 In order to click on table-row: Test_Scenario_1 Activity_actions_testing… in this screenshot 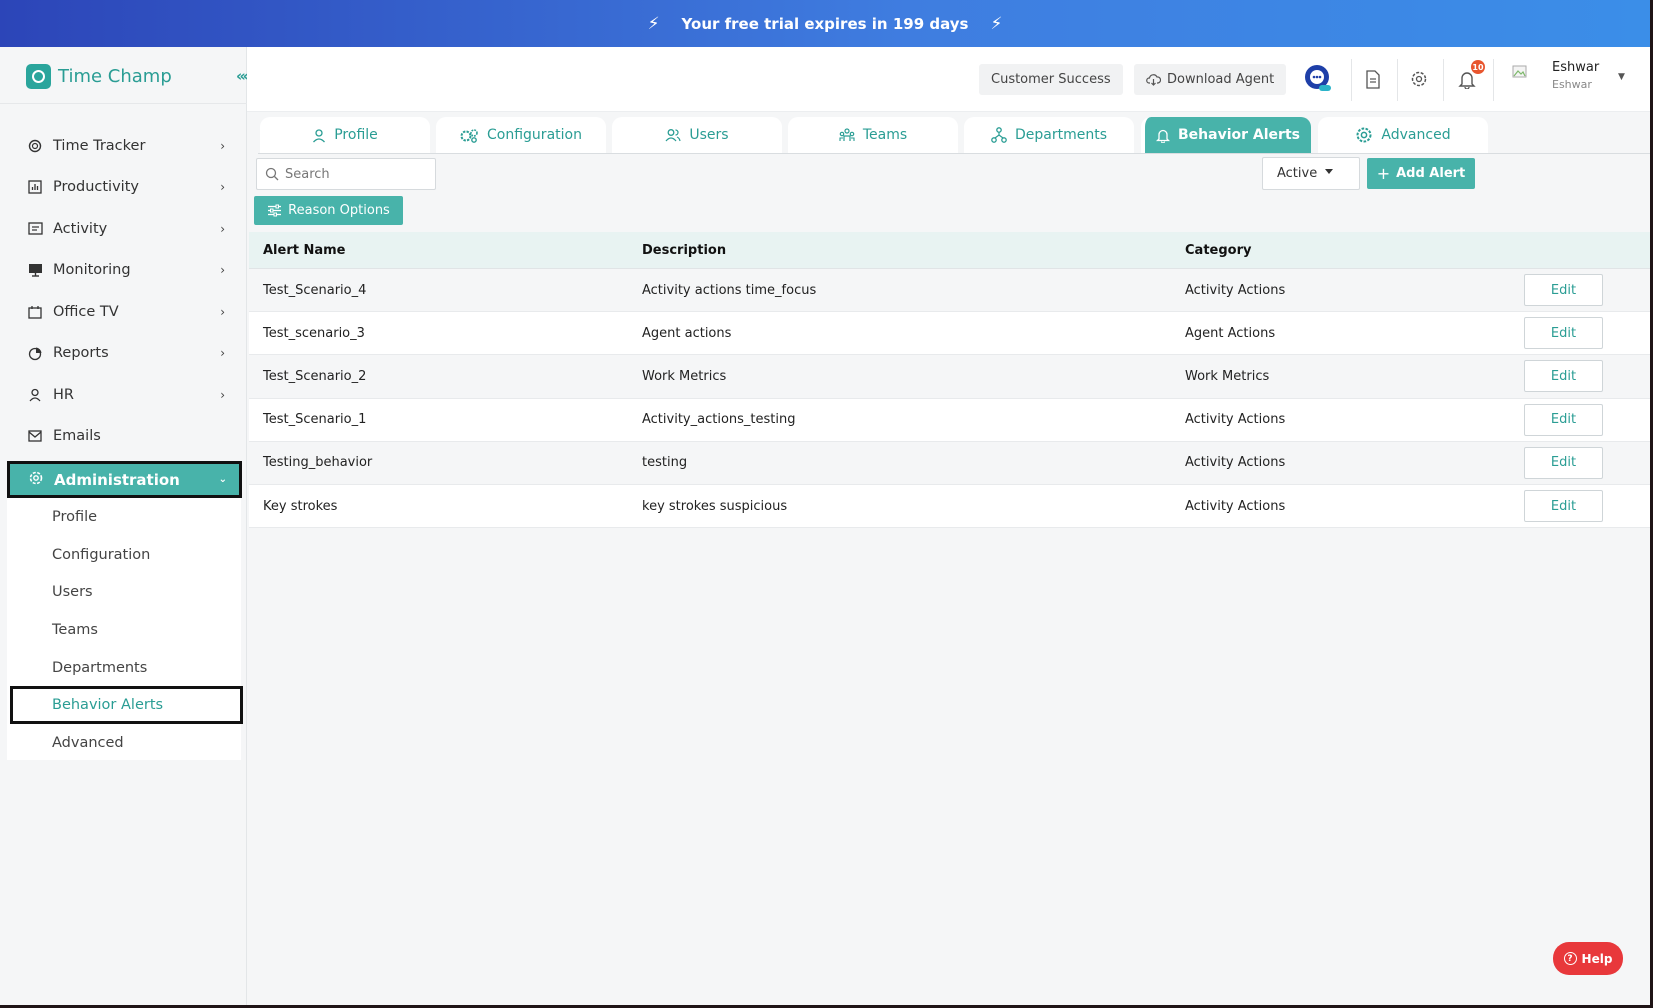, I will do `click(949, 420)`.